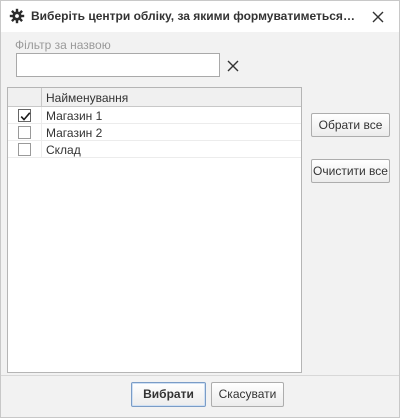 Image resolution: width=400 pixels, height=418 pixels. I want to click on close-icon, so click(378, 17).